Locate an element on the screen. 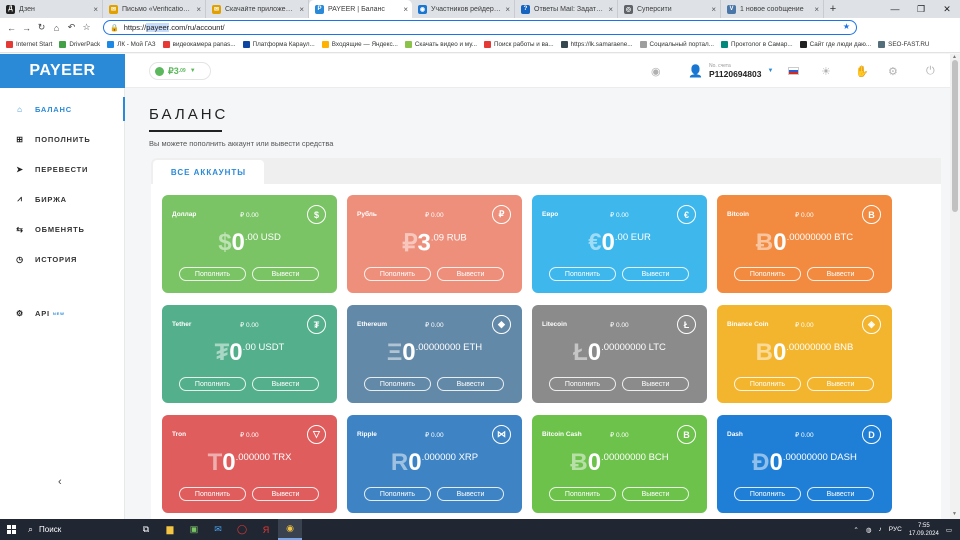 This screenshot has height=540, width=960. payeer-logo: PAYEER is located at coordinates (62, 71).